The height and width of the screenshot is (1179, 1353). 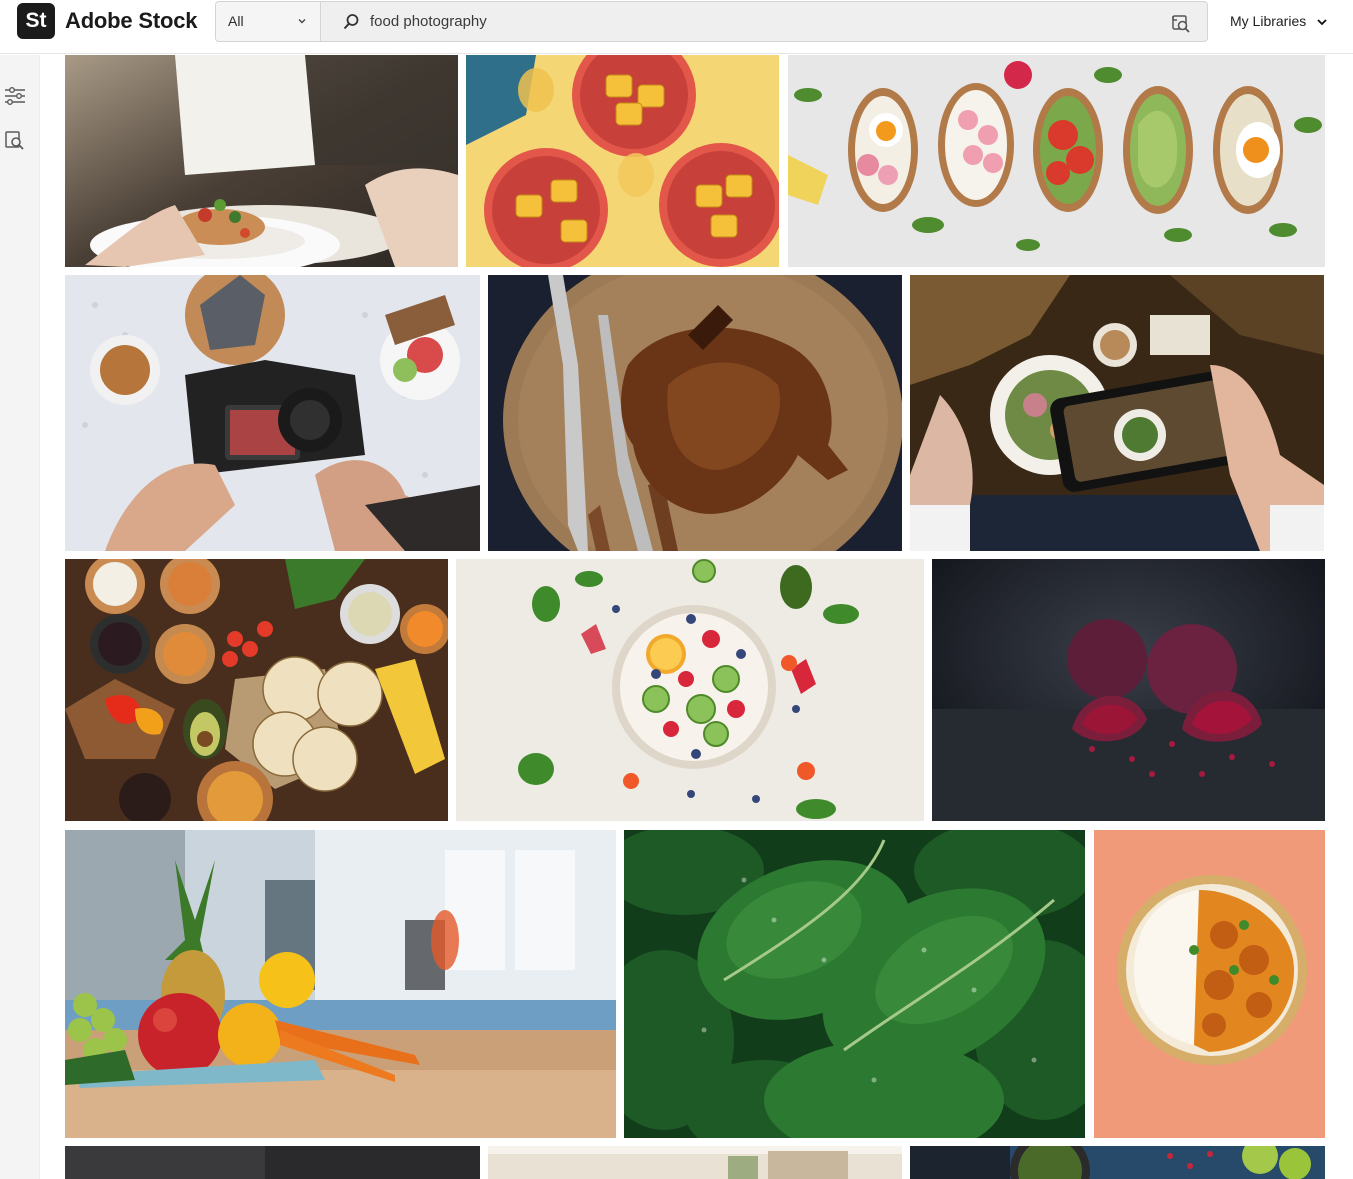 I want to click on my-libraries-button: My Libraries, so click(x=1279, y=22).